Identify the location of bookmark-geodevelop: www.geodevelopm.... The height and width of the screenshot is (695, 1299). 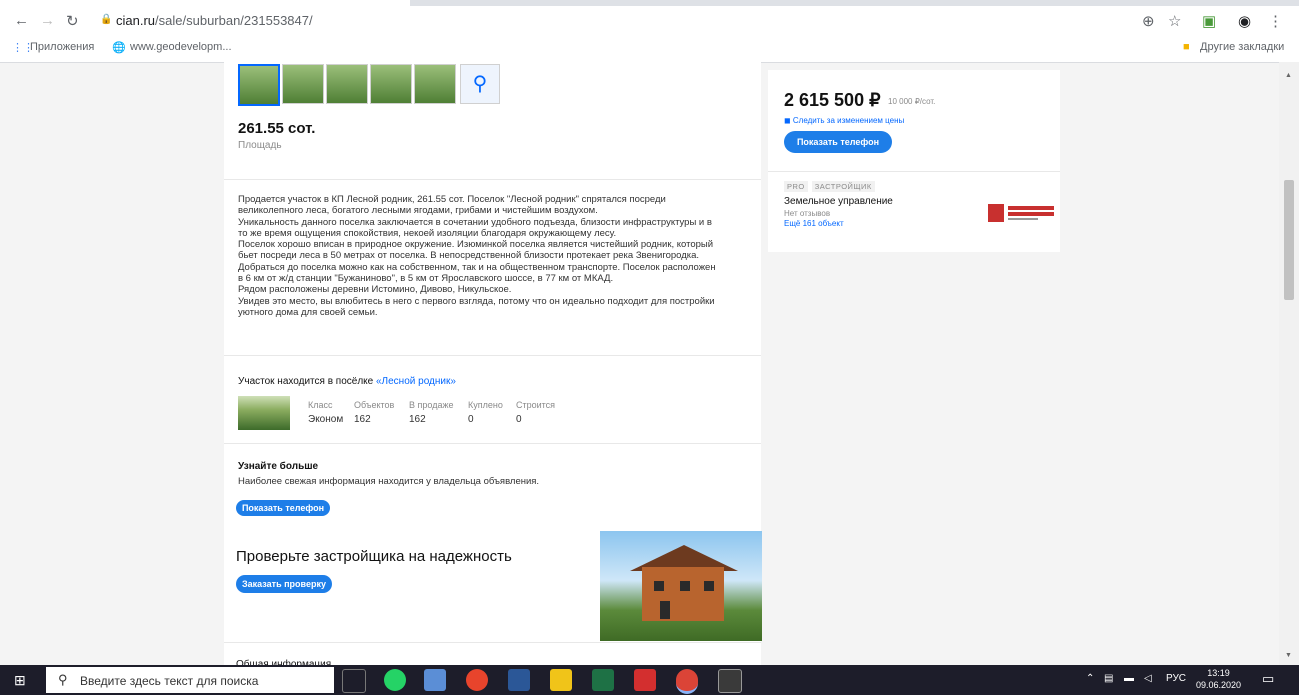
(181, 47).